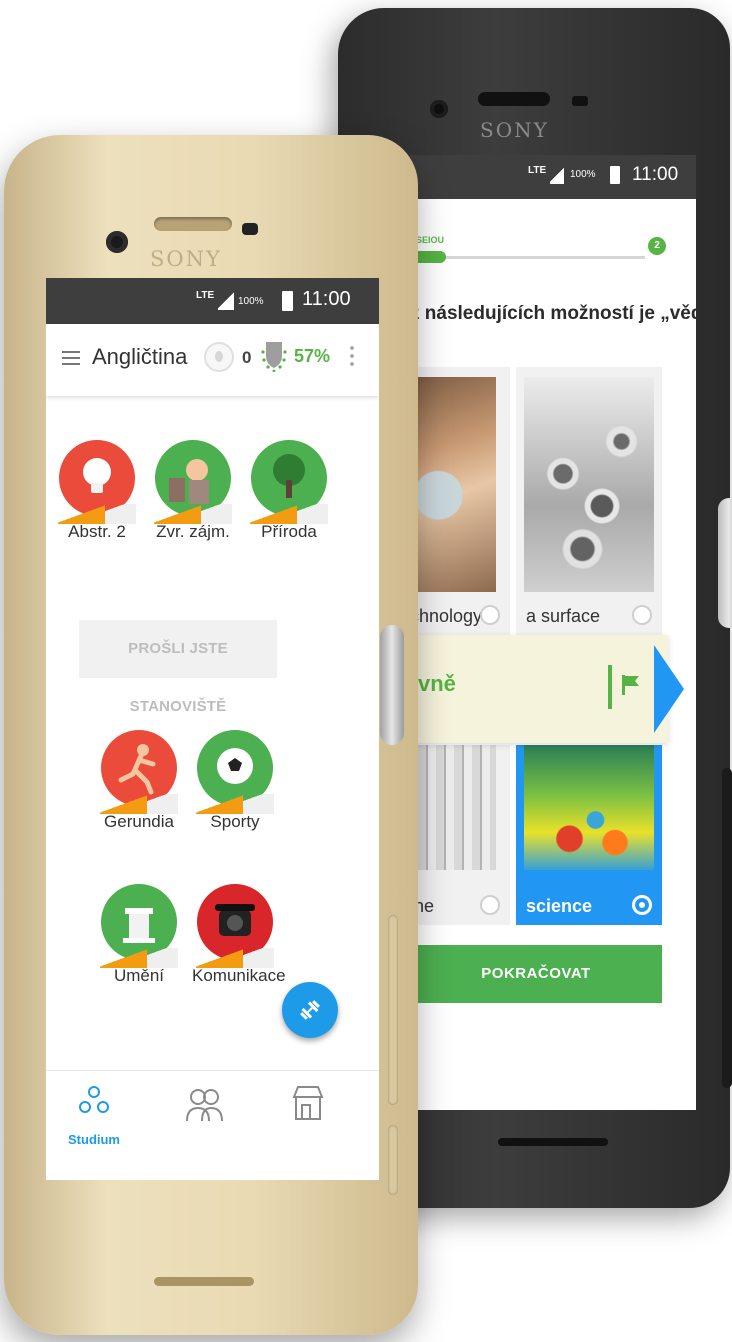 This screenshot has width=732, height=1342. I want to click on skill-label: Abstr. 2, so click(97, 531).